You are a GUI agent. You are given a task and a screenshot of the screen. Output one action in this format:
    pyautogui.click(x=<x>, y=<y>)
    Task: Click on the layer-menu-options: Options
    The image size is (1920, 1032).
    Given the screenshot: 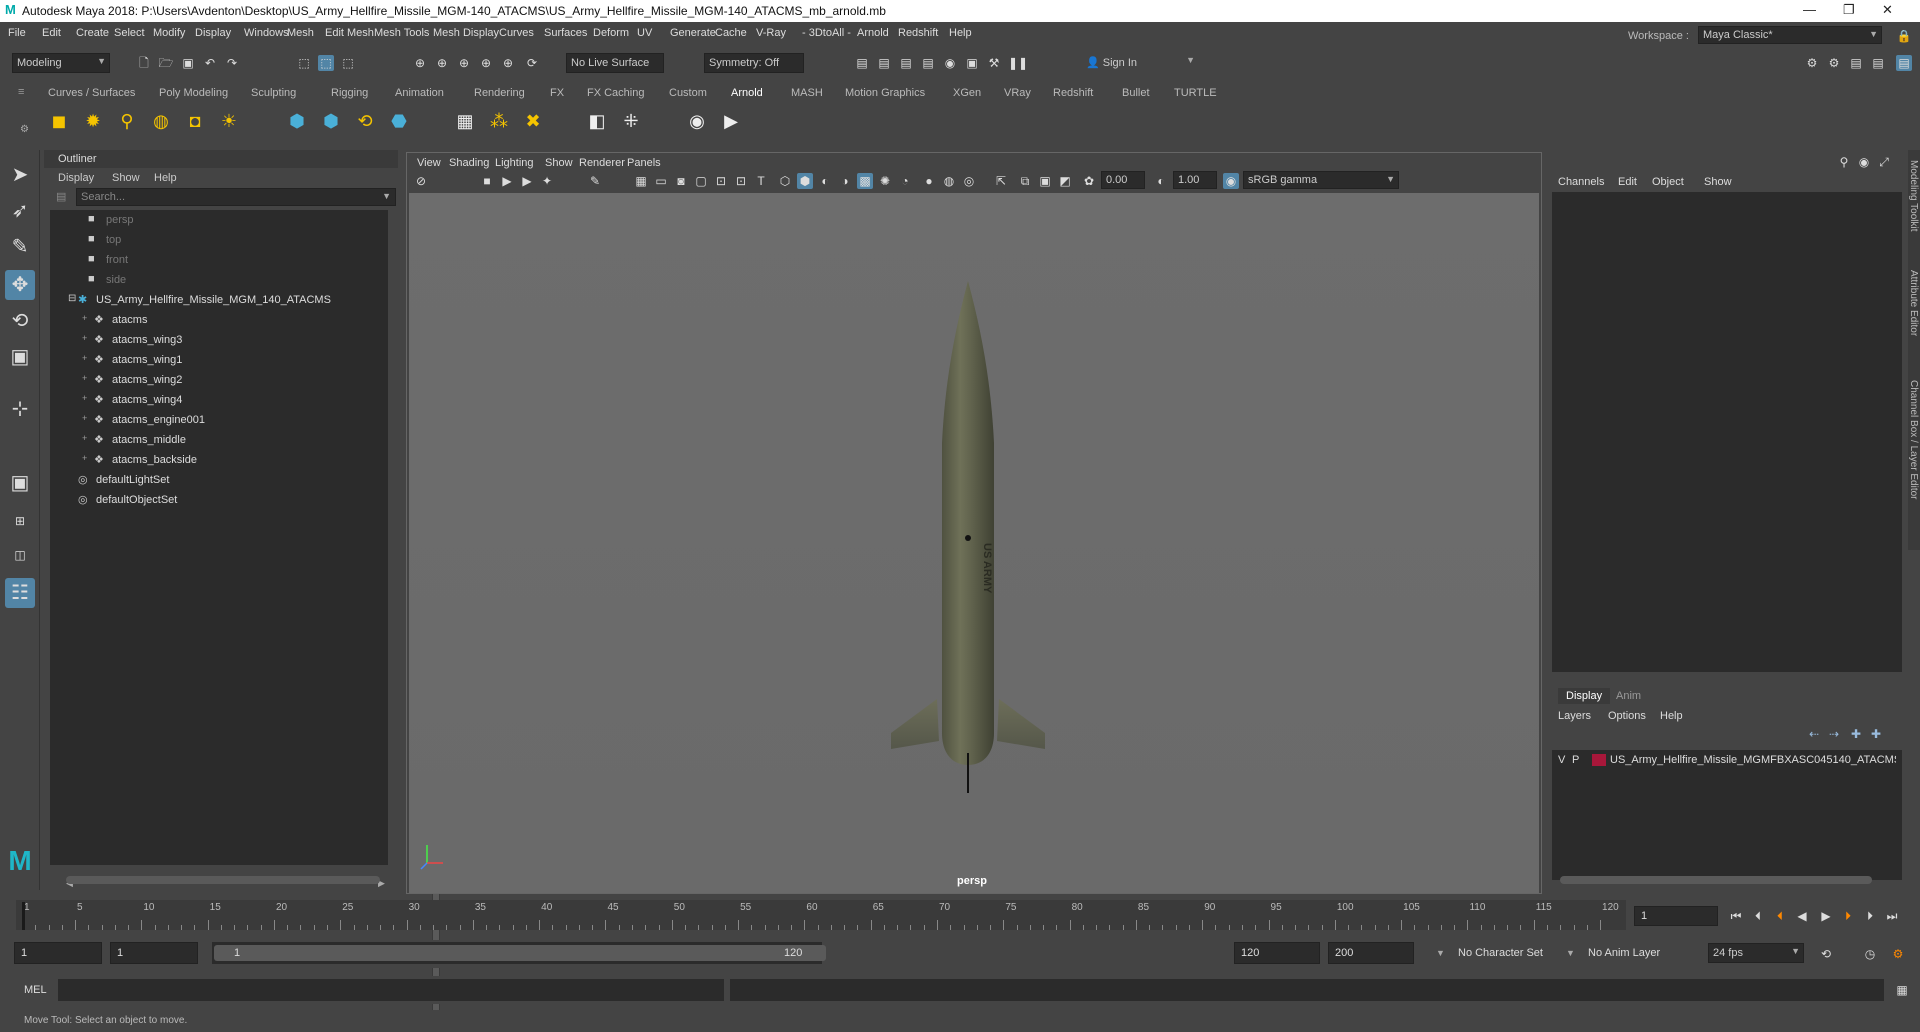 What is the action you would take?
    pyautogui.click(x=1627, y=716)
    